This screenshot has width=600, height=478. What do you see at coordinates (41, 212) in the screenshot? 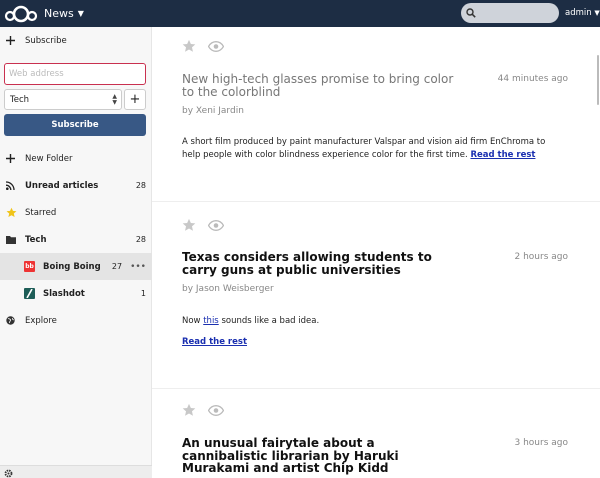
I see `sidebar-item-label: Starred` at bounding box center [41, 212].